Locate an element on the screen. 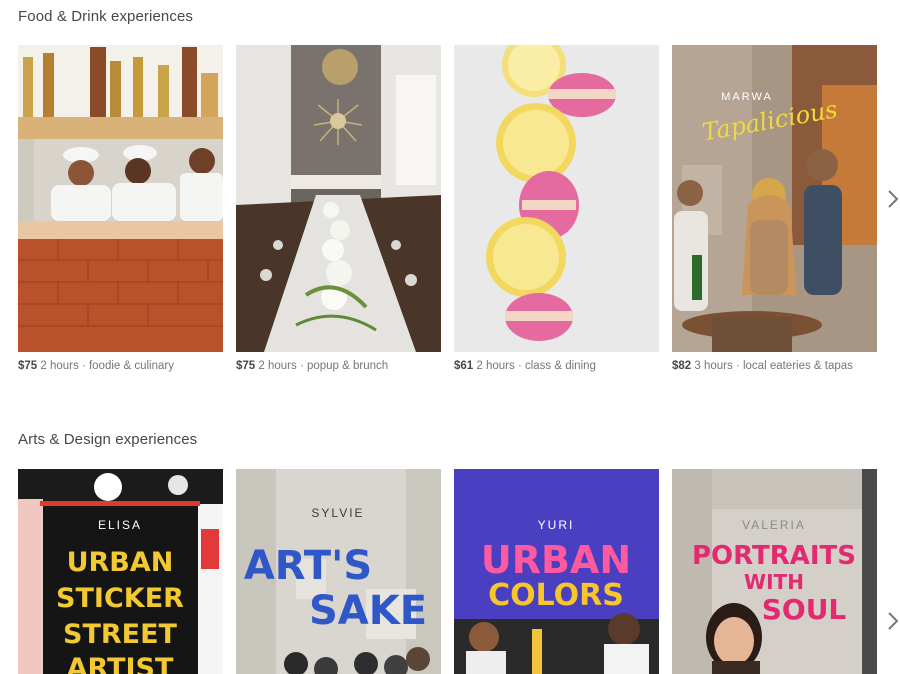  experience-photo: MARWA Tapalicious is located at coordinates (774, 198).